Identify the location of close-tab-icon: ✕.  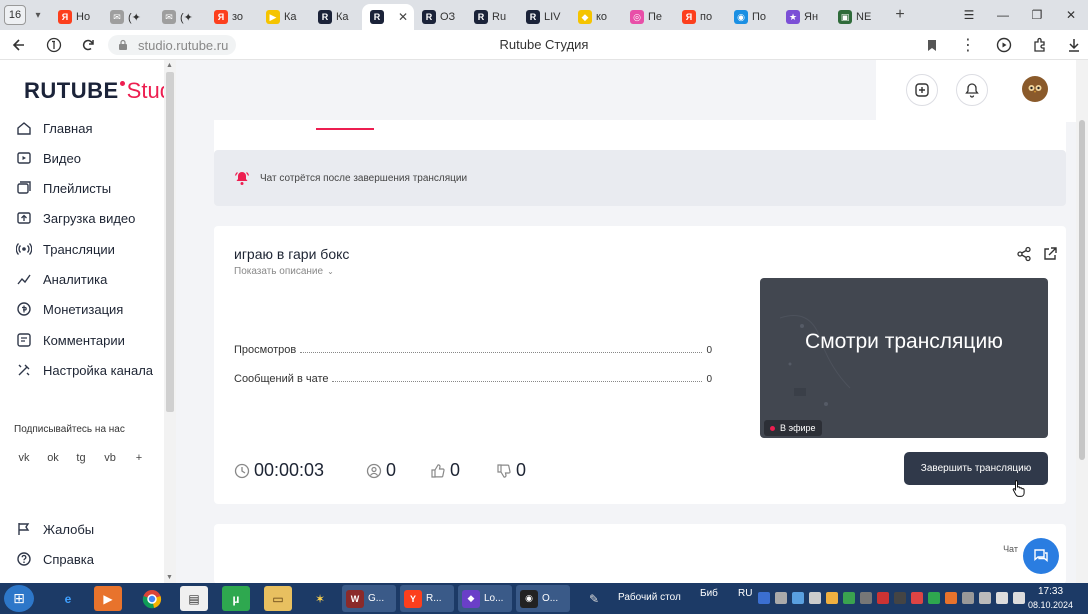
(403, 17).